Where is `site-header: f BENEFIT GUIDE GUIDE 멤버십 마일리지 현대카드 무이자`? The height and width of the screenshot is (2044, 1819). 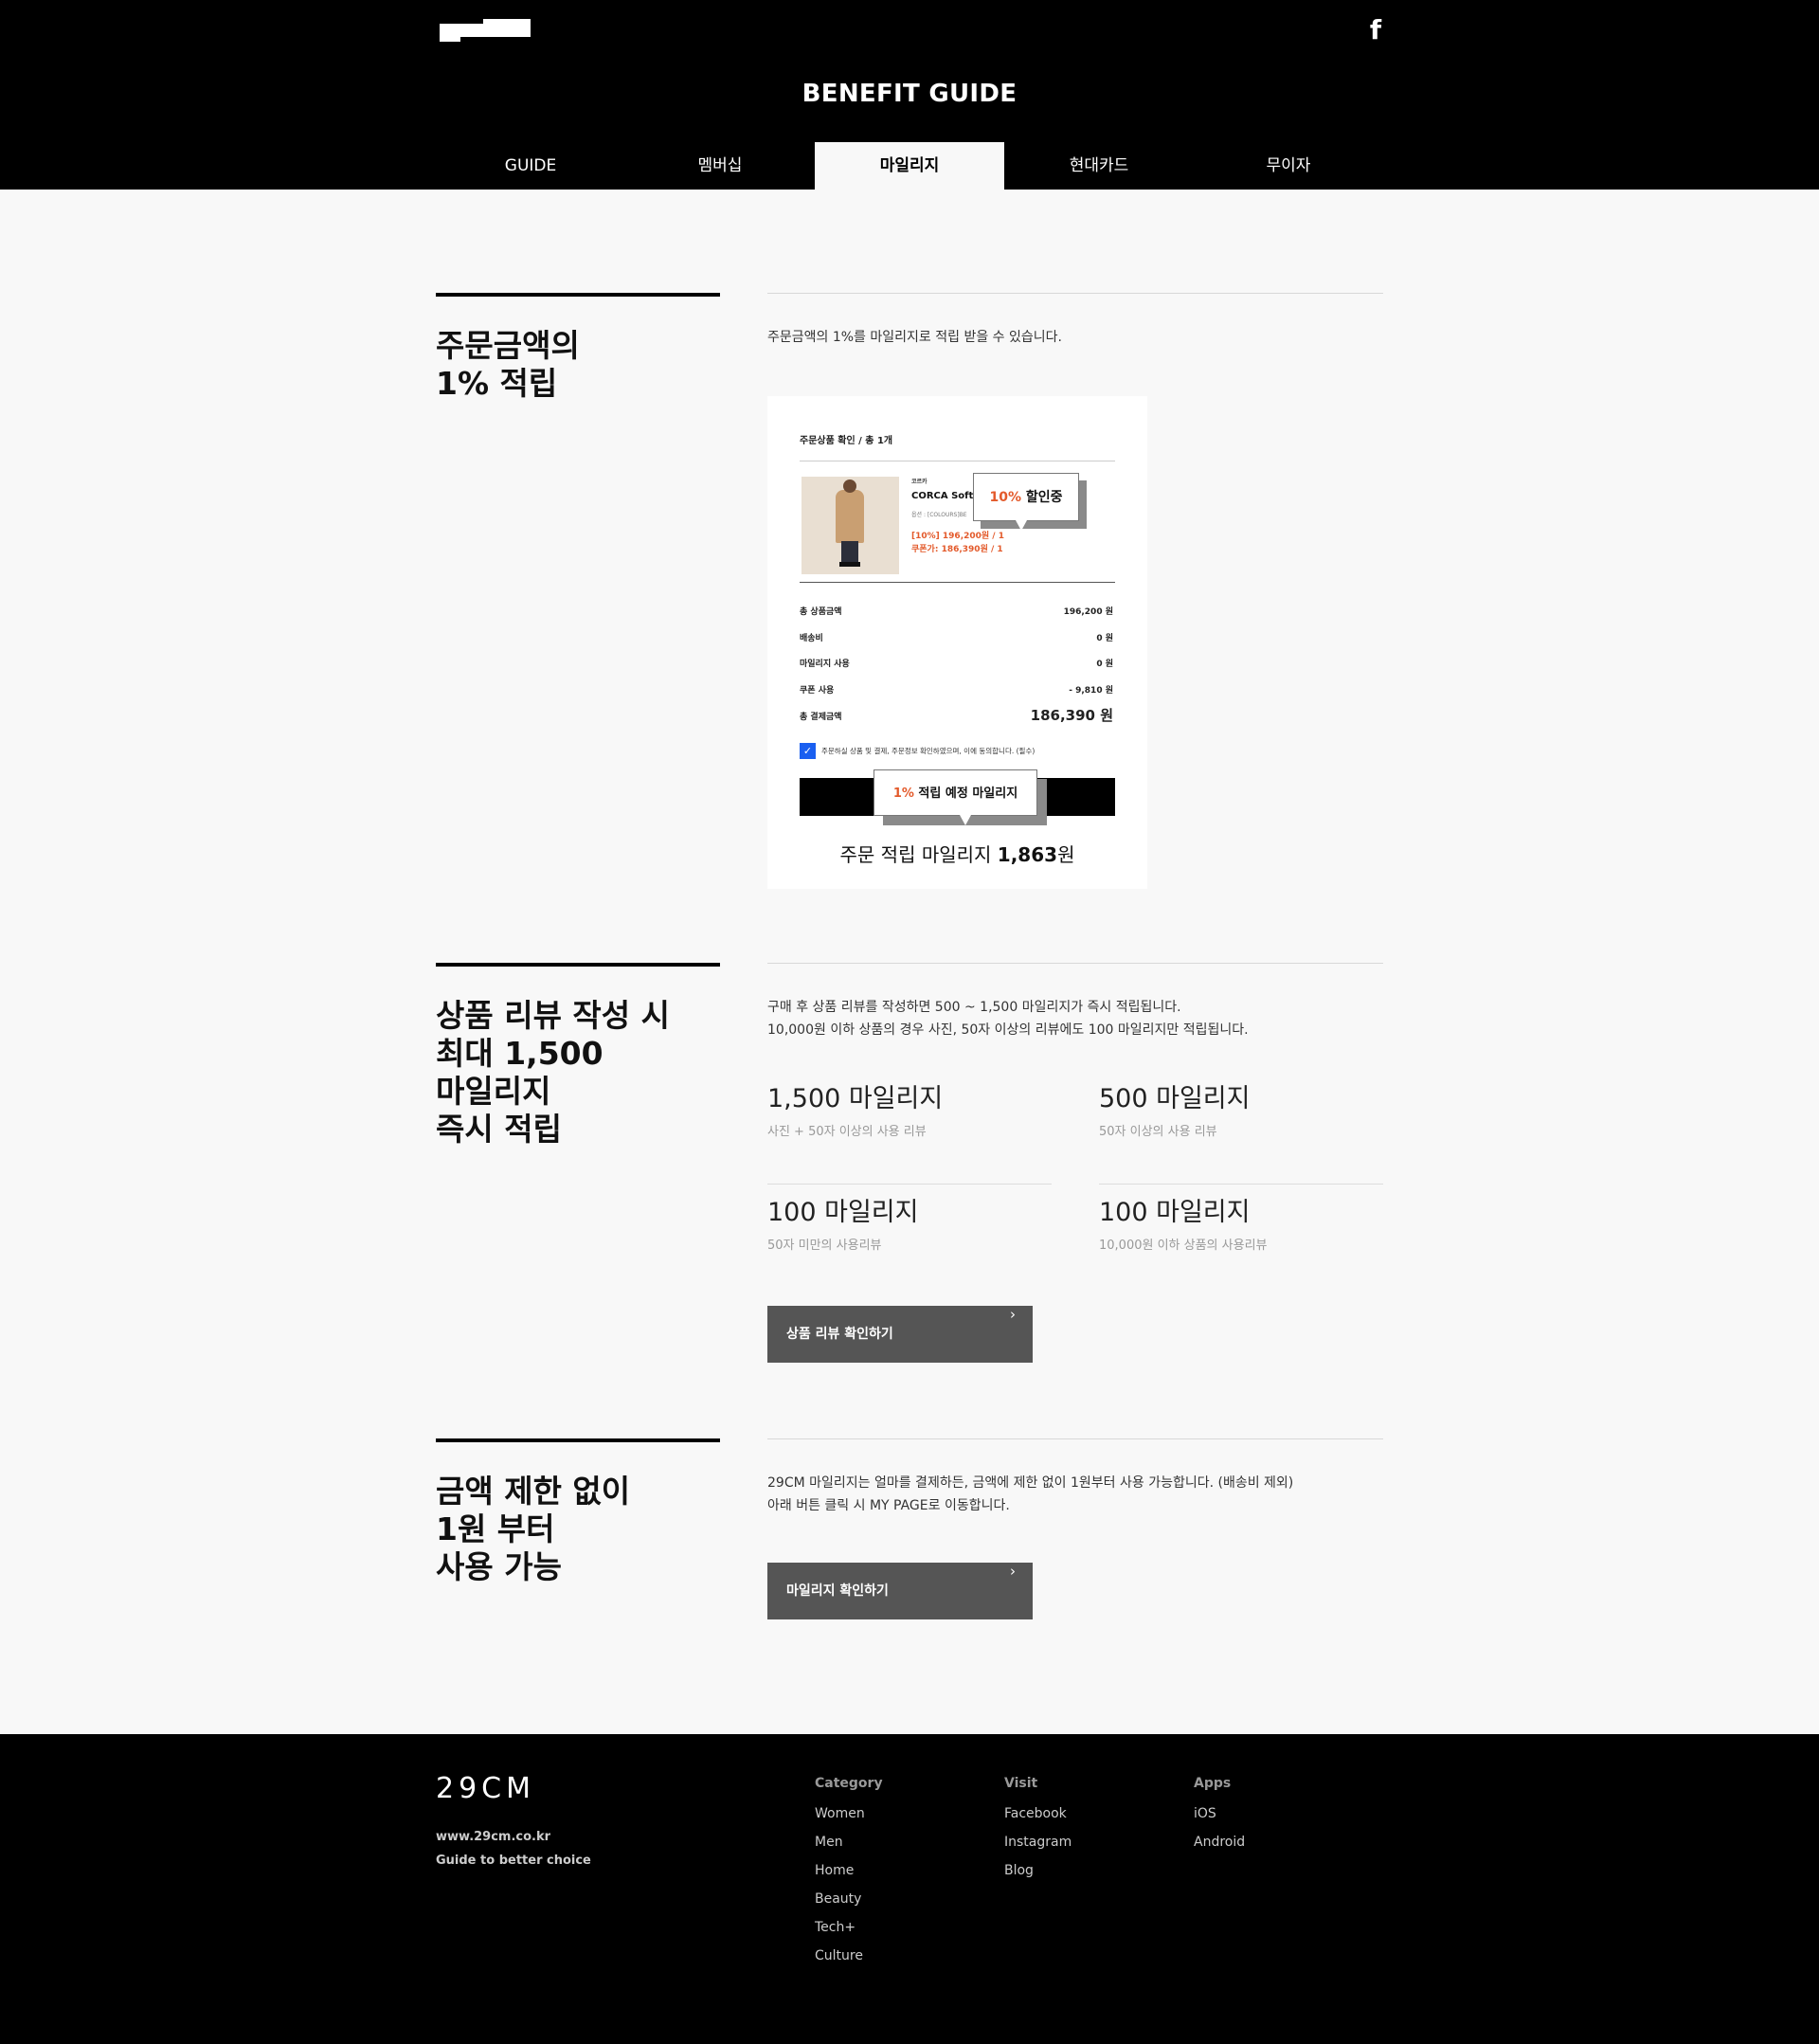 site-header: f BENEFIT GUIDE GUIDE 멤버십 마일리지 현대카드 무이자 is located at coordinates (909, 95).